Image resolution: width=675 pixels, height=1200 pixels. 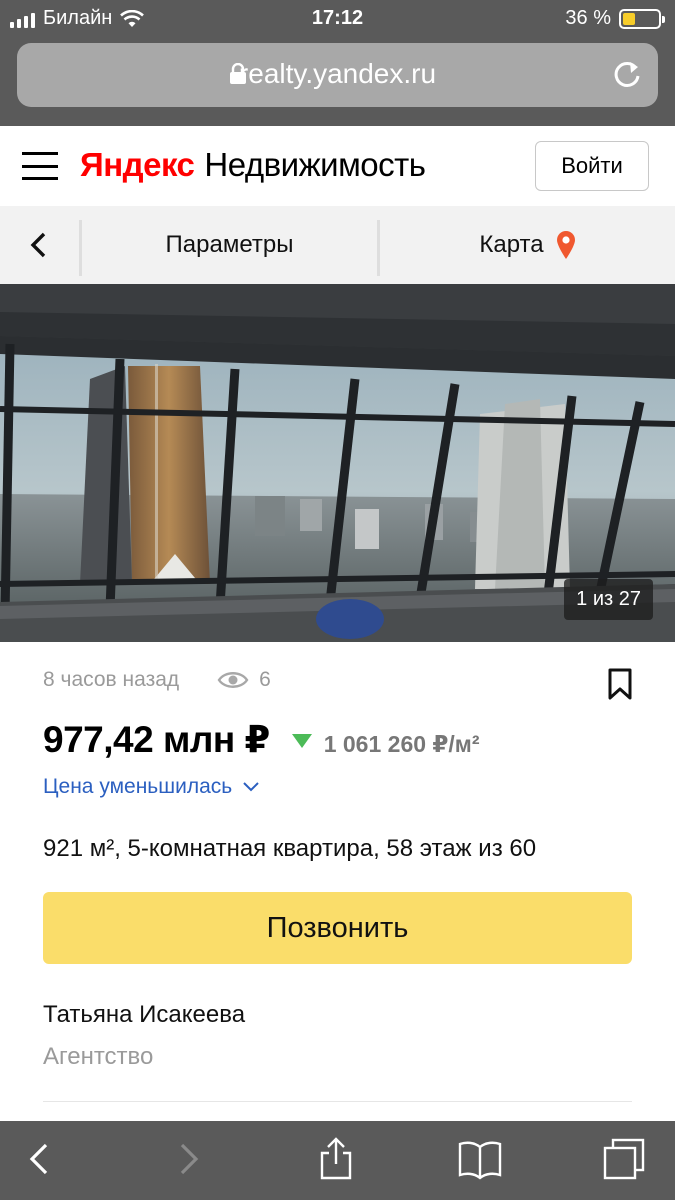 I want to click on params-label: Параметры, so click(x=229, y=244).